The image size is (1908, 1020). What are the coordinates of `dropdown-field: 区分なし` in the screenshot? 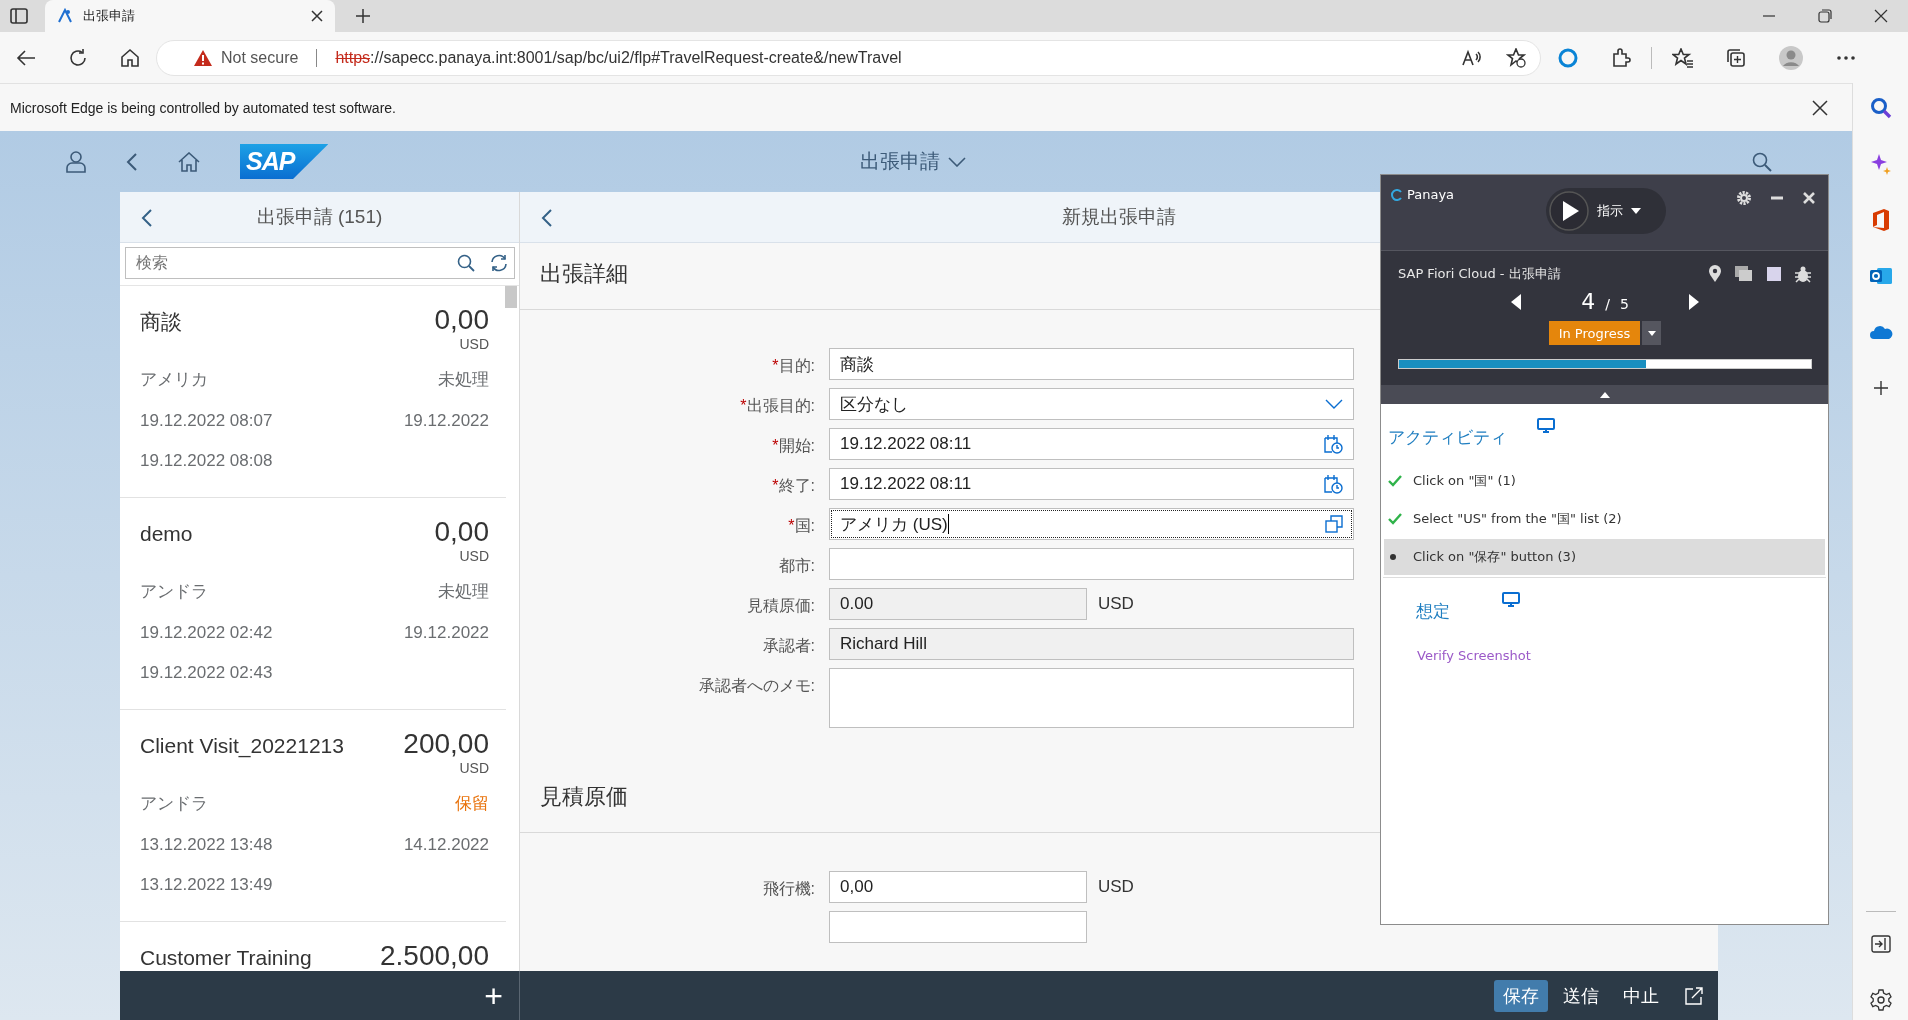 It's located at (1091, 404).